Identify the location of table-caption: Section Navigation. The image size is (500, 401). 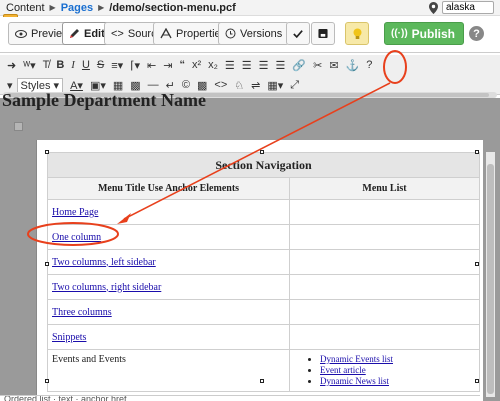
(263, 165).